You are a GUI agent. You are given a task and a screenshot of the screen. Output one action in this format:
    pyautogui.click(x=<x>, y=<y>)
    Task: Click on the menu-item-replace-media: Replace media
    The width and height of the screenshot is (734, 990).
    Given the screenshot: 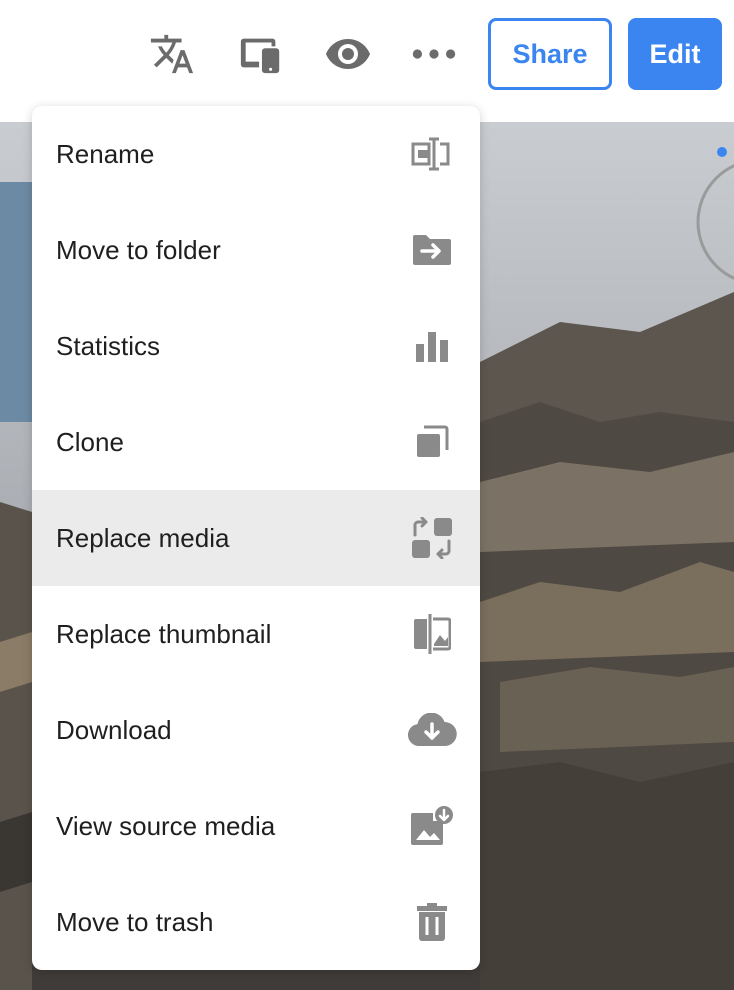 What is the action you would take?
    pyautogui.click(x=256, y=538)
    